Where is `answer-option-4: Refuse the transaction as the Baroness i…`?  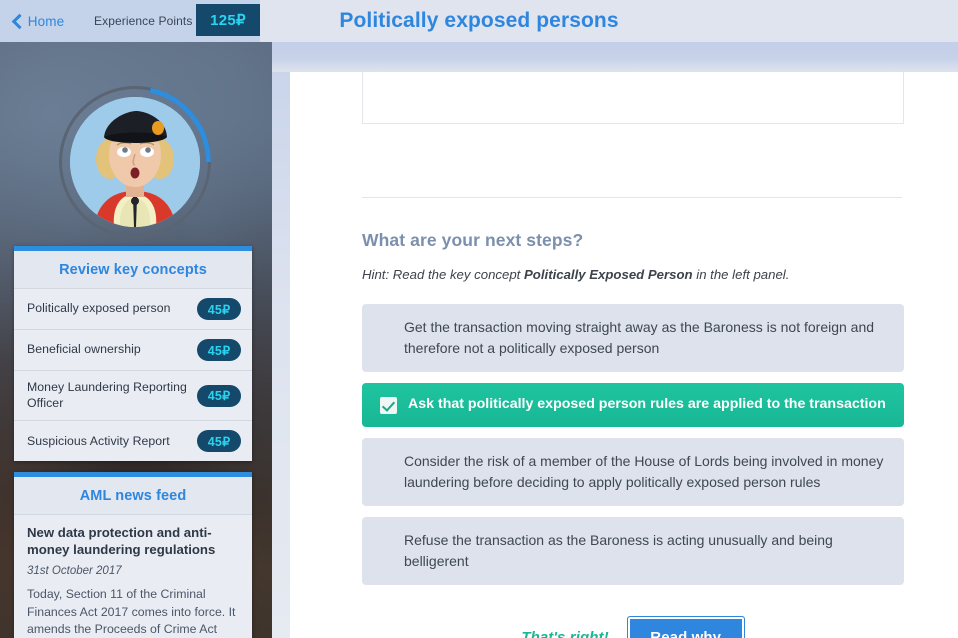 answer-option-4: Refuse the transaction as the Baroness i… is located at coordinates (633, 551).